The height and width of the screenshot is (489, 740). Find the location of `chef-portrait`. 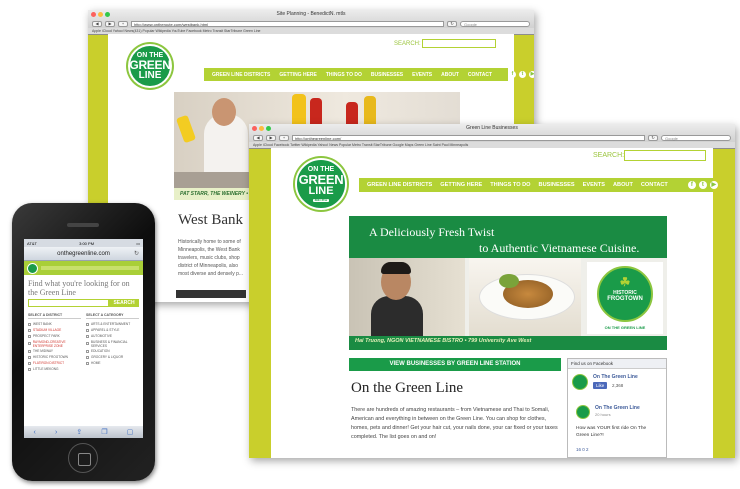

chef-portrait is located at coordinates (407, 297).